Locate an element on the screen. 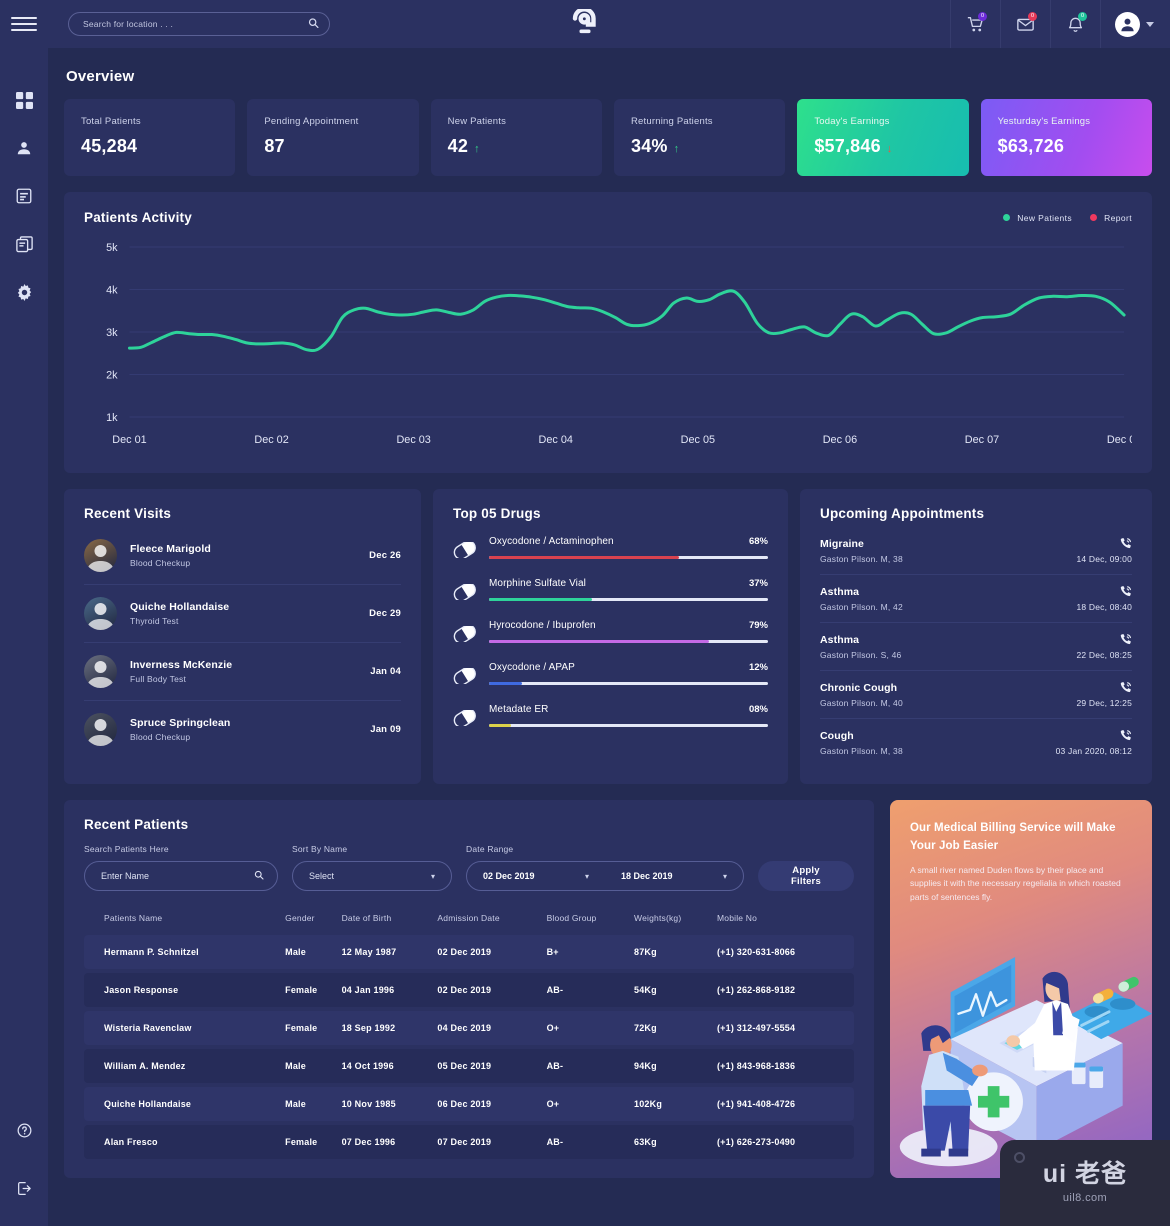 The height and width of the screenshot is (1226, 1170). drug-percent: 79% is located at coordinates (758, 625).